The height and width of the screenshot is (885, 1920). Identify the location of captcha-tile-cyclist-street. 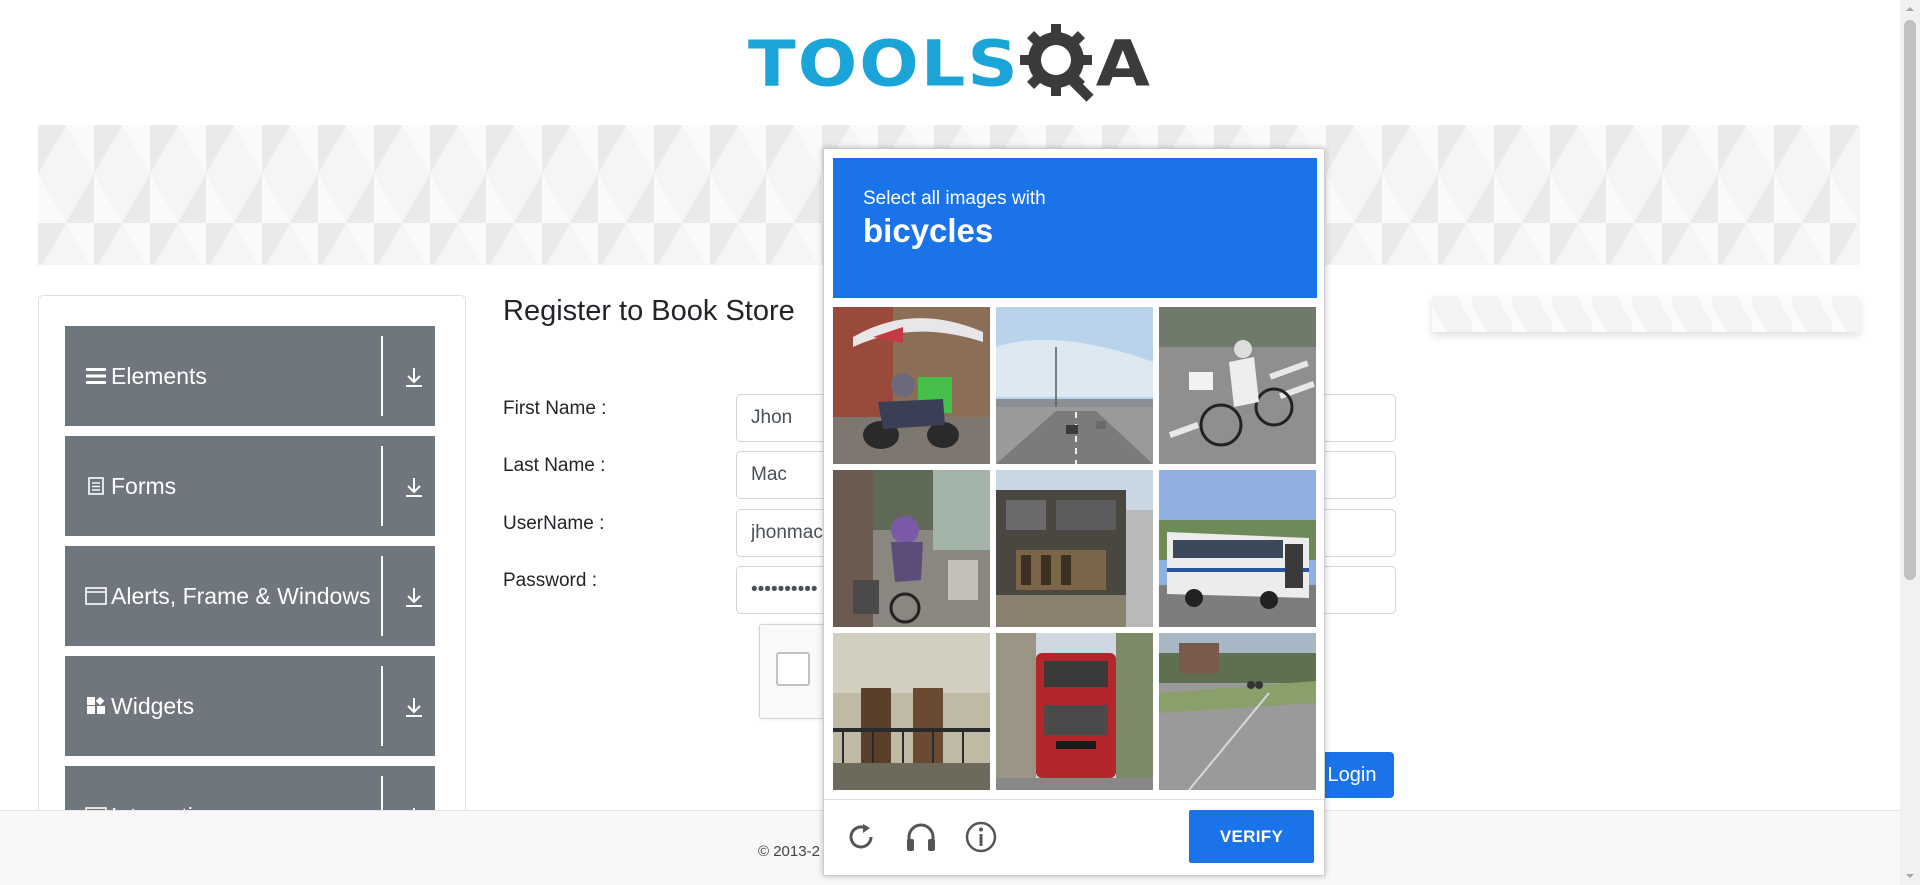
(911, 548).